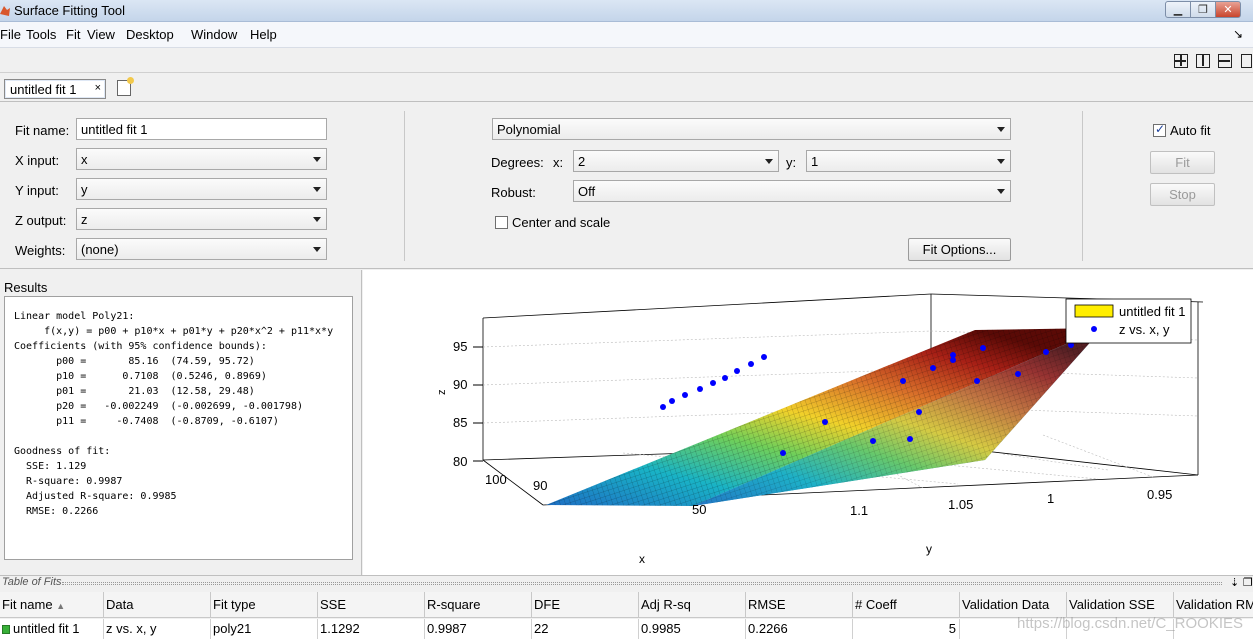  I want to click on weights-value: (none), so click(100, 249).